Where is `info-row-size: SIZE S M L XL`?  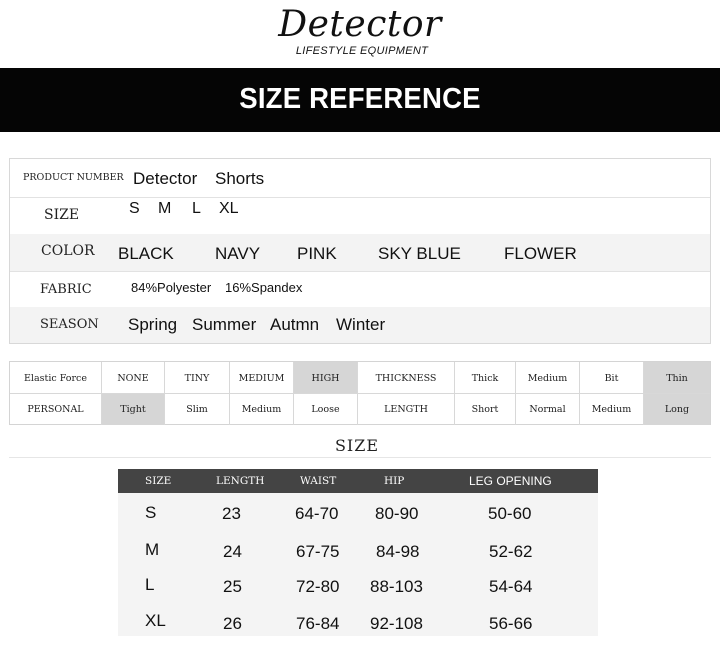 info-row-size: SIZE S M L XL is located at coordinates (360, 216).